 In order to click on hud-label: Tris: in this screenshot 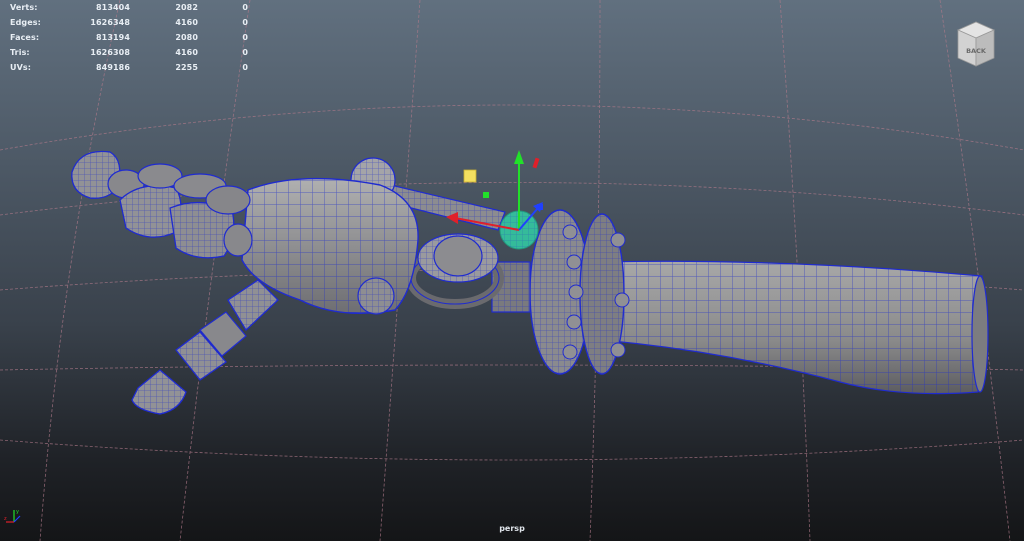, I will do `click(20, 52)`.